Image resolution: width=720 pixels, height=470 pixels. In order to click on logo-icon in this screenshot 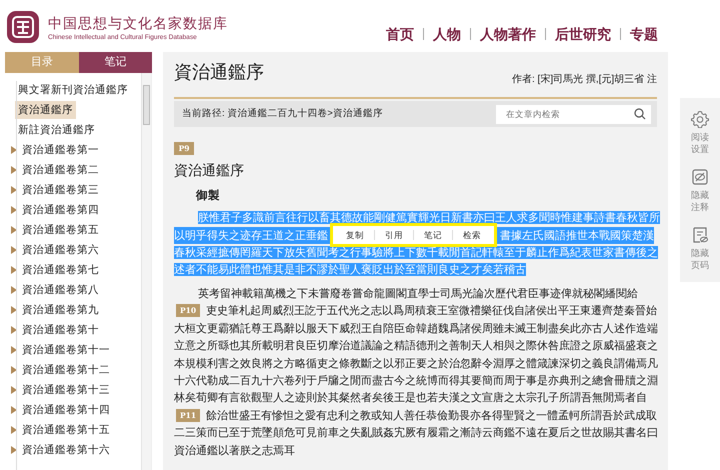, I will do `click(23, 27)`.